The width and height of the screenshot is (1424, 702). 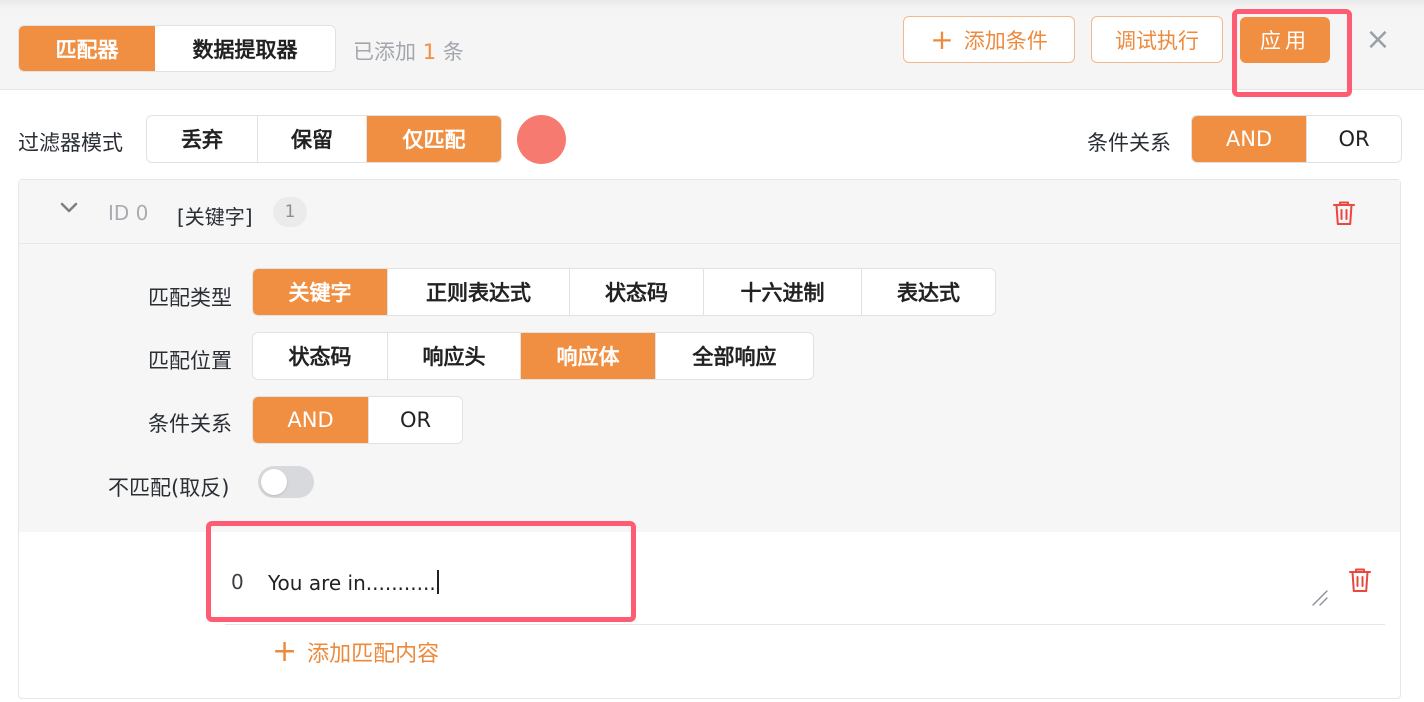 What do you see at coordinates (1129, 143) in the screenshot?
I see `condition-relation-label: 条件关系` at bounding box center [1129, 143].